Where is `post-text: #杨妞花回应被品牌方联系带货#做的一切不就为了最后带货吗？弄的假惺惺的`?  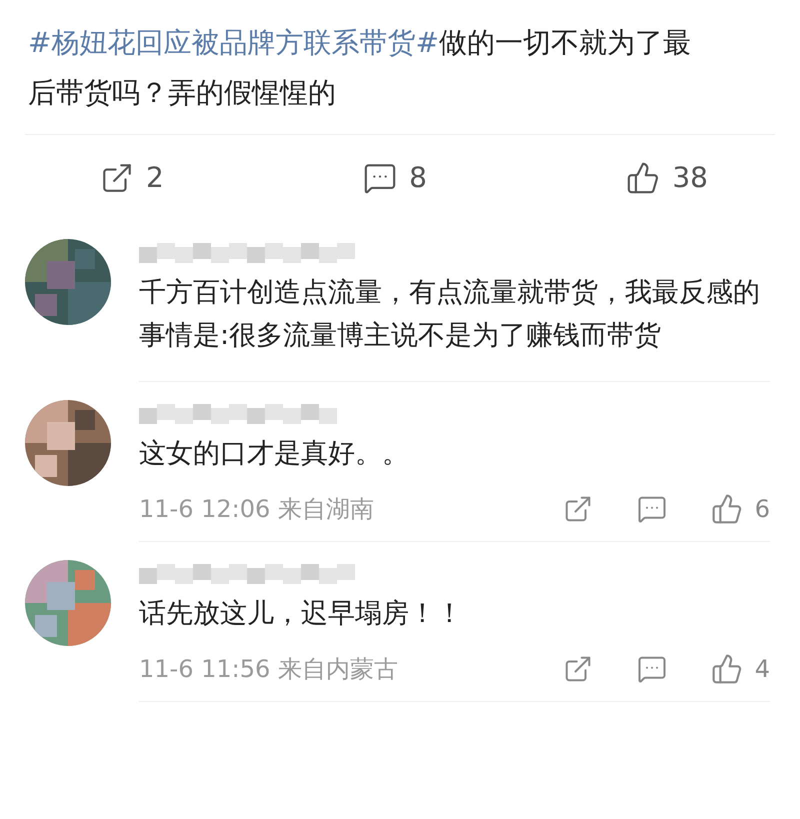
post-text: #杨妞花回应被品牌方联系带货#做的一切不就为了最后带货吗？弄的假惺惺的 is located at coordinates (360, 68).